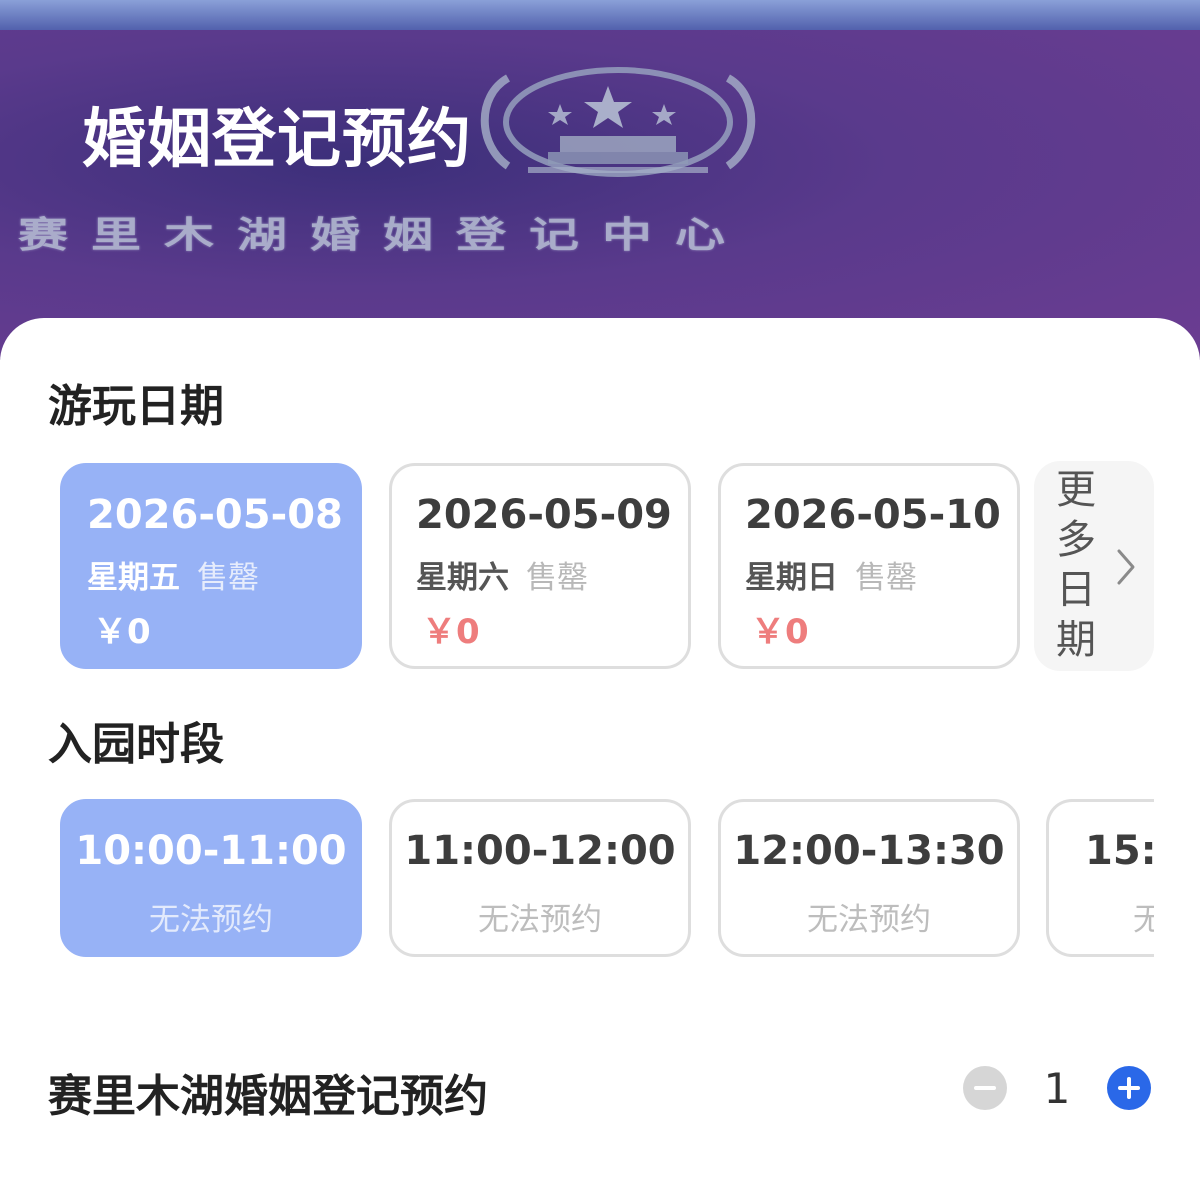  I want to click on more-dates-label: 更多日期, so click(1076, 565).